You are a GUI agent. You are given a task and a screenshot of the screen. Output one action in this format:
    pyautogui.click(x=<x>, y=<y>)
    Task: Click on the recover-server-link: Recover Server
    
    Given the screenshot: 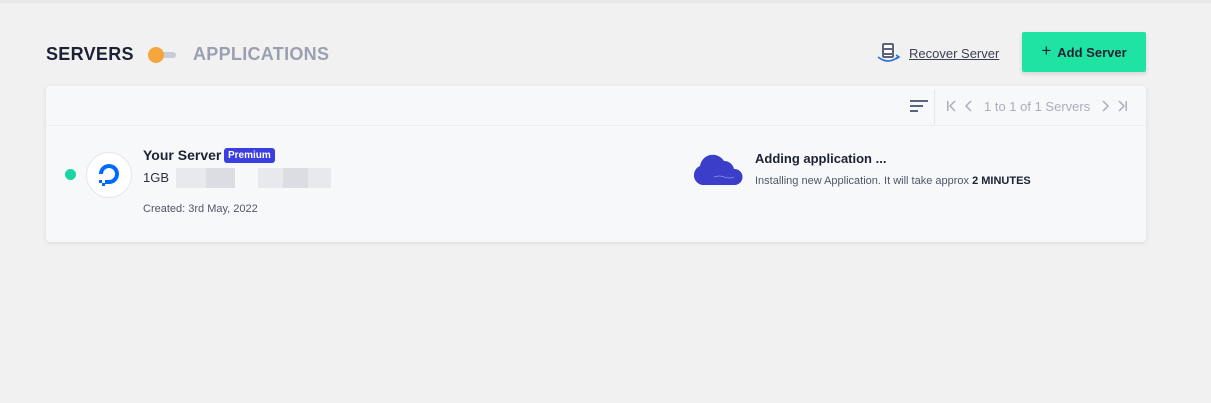 What is the action you would take?
    pyautogui.click(x=937, y=53)
    